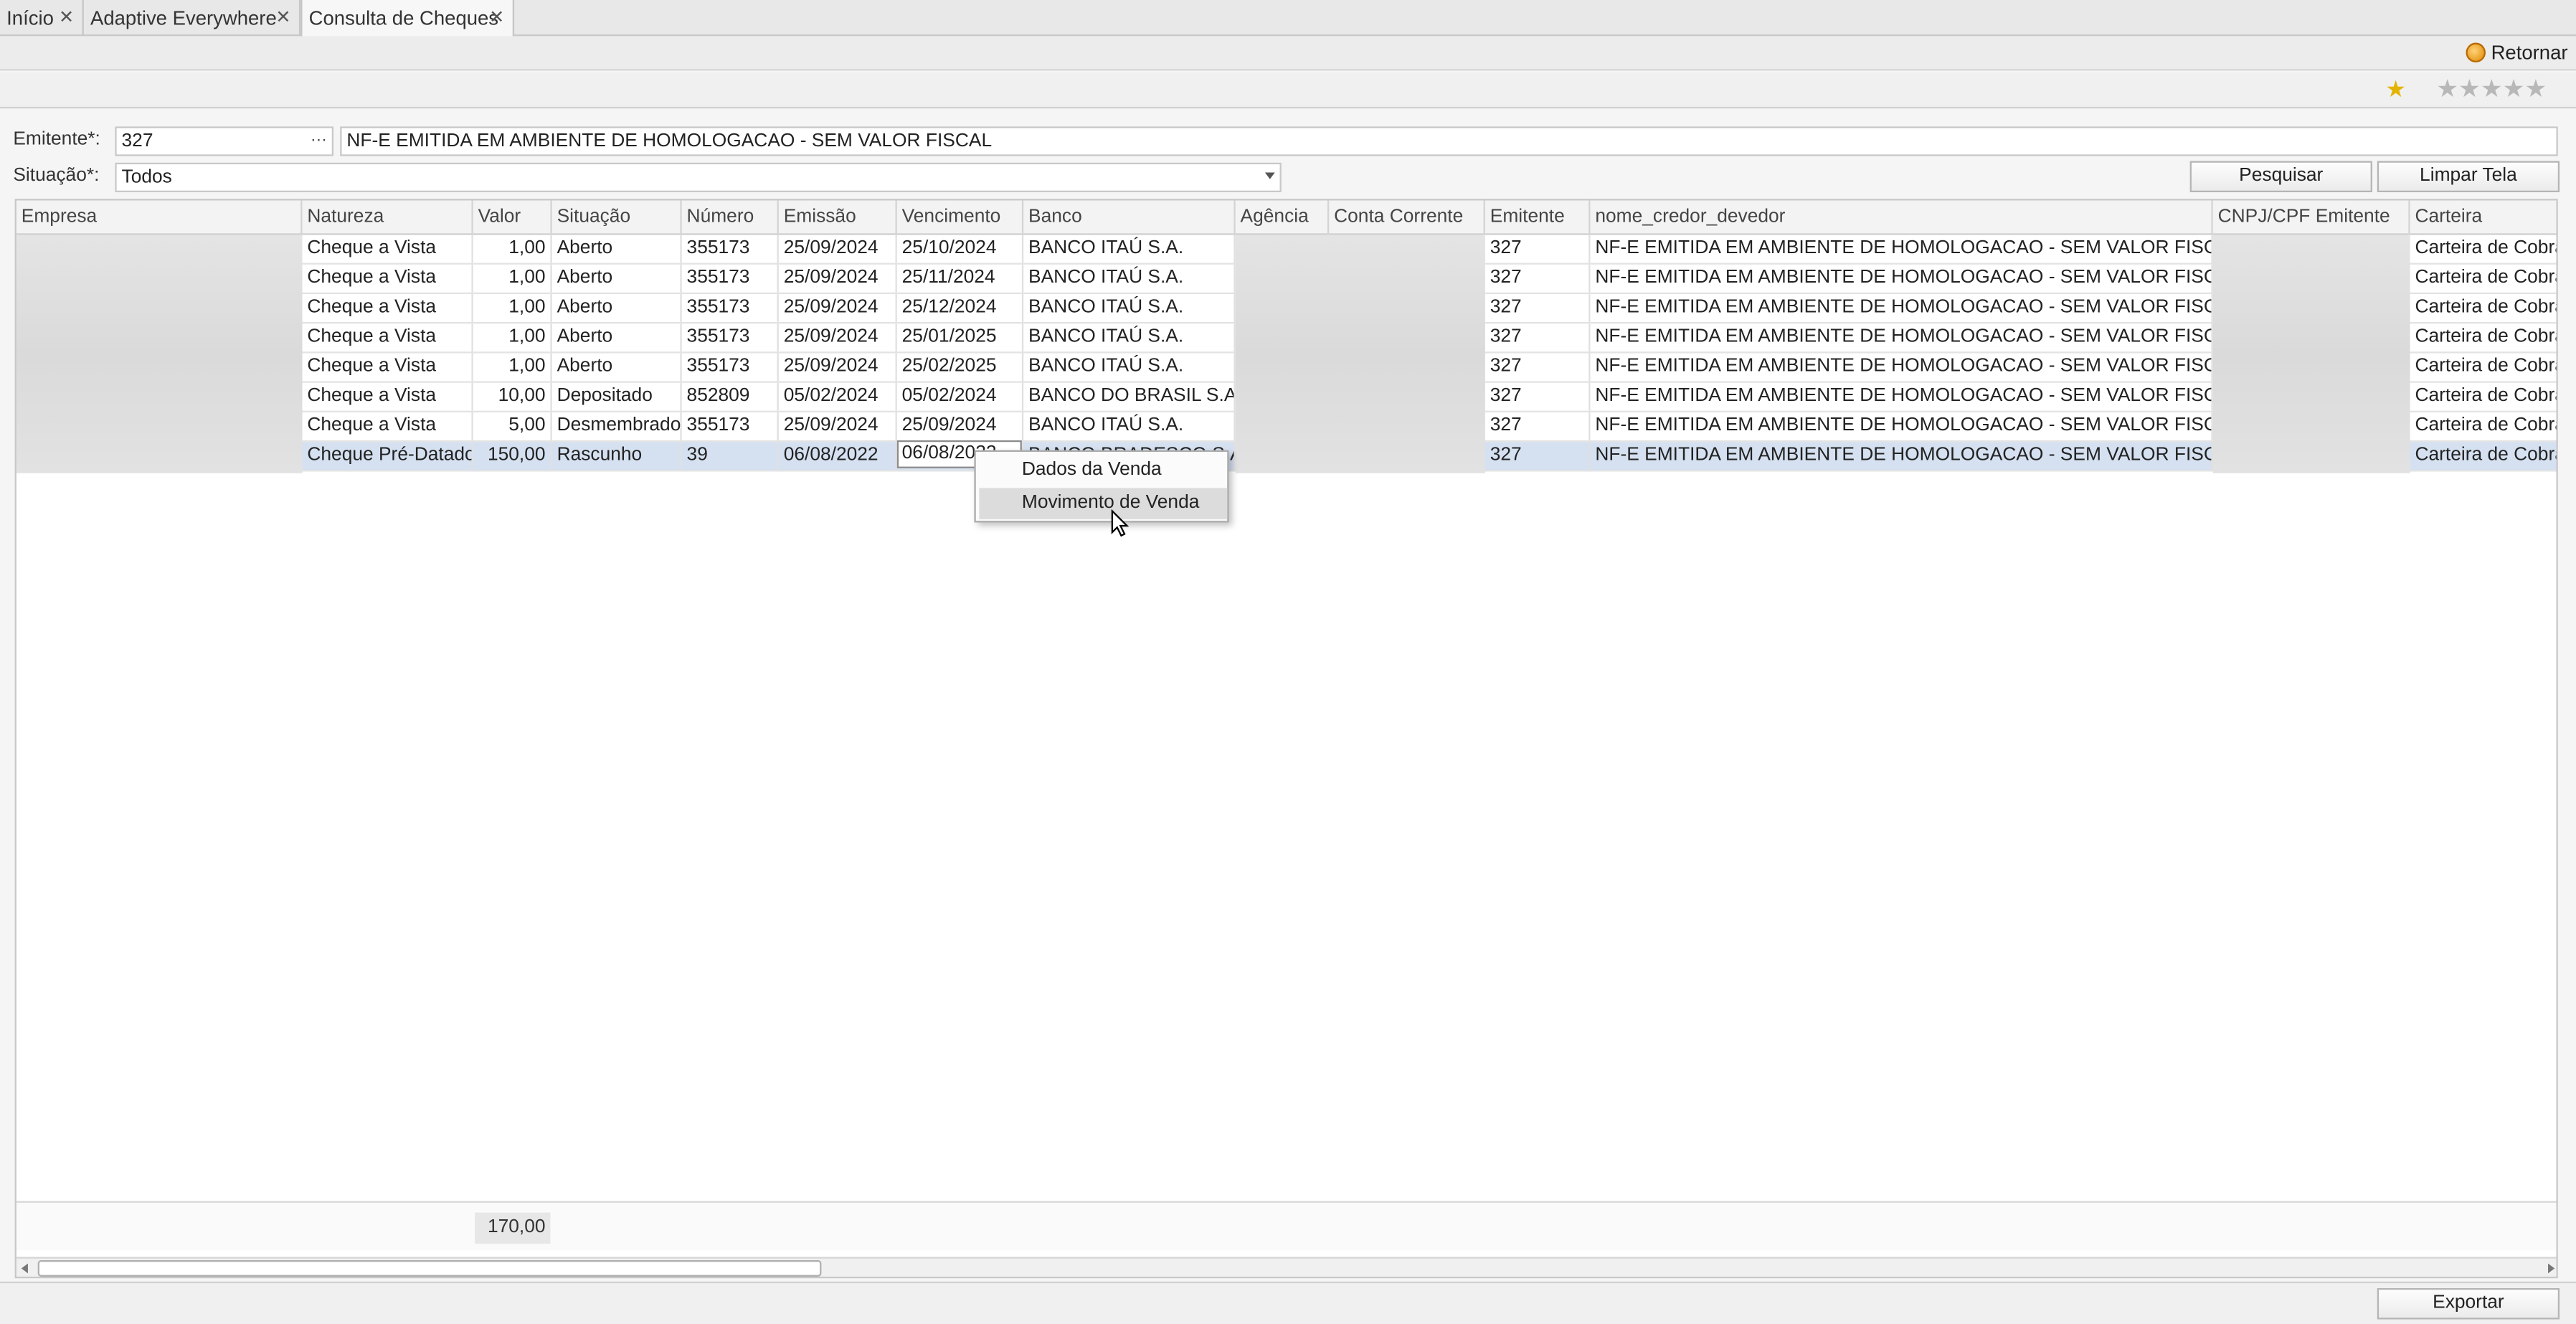  Describe the element at coordinates (960, 368) in the screenshot. I see `cell-vencimento: 25/02/2025` at that location.